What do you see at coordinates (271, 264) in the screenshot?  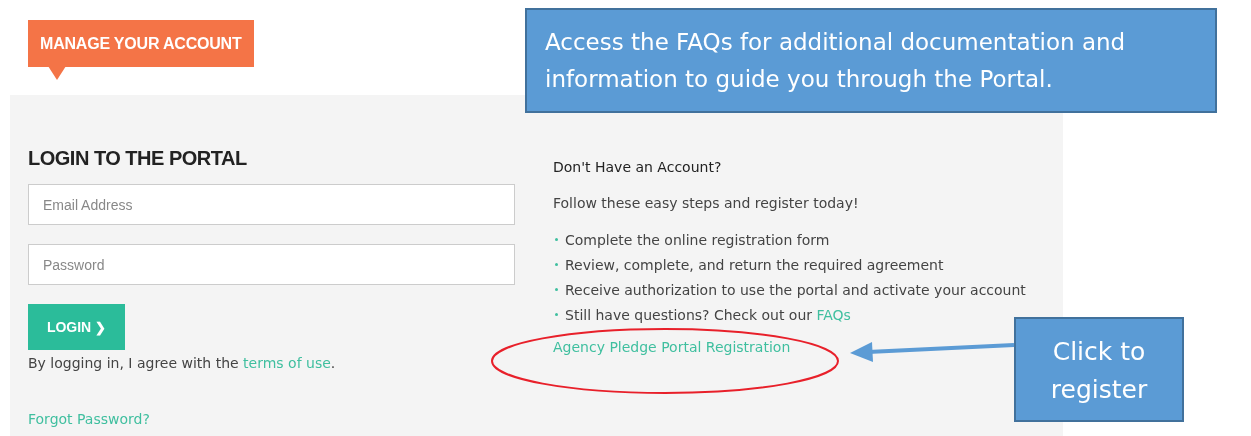 I see `input-field: Password` at bounding box center [271, 264].